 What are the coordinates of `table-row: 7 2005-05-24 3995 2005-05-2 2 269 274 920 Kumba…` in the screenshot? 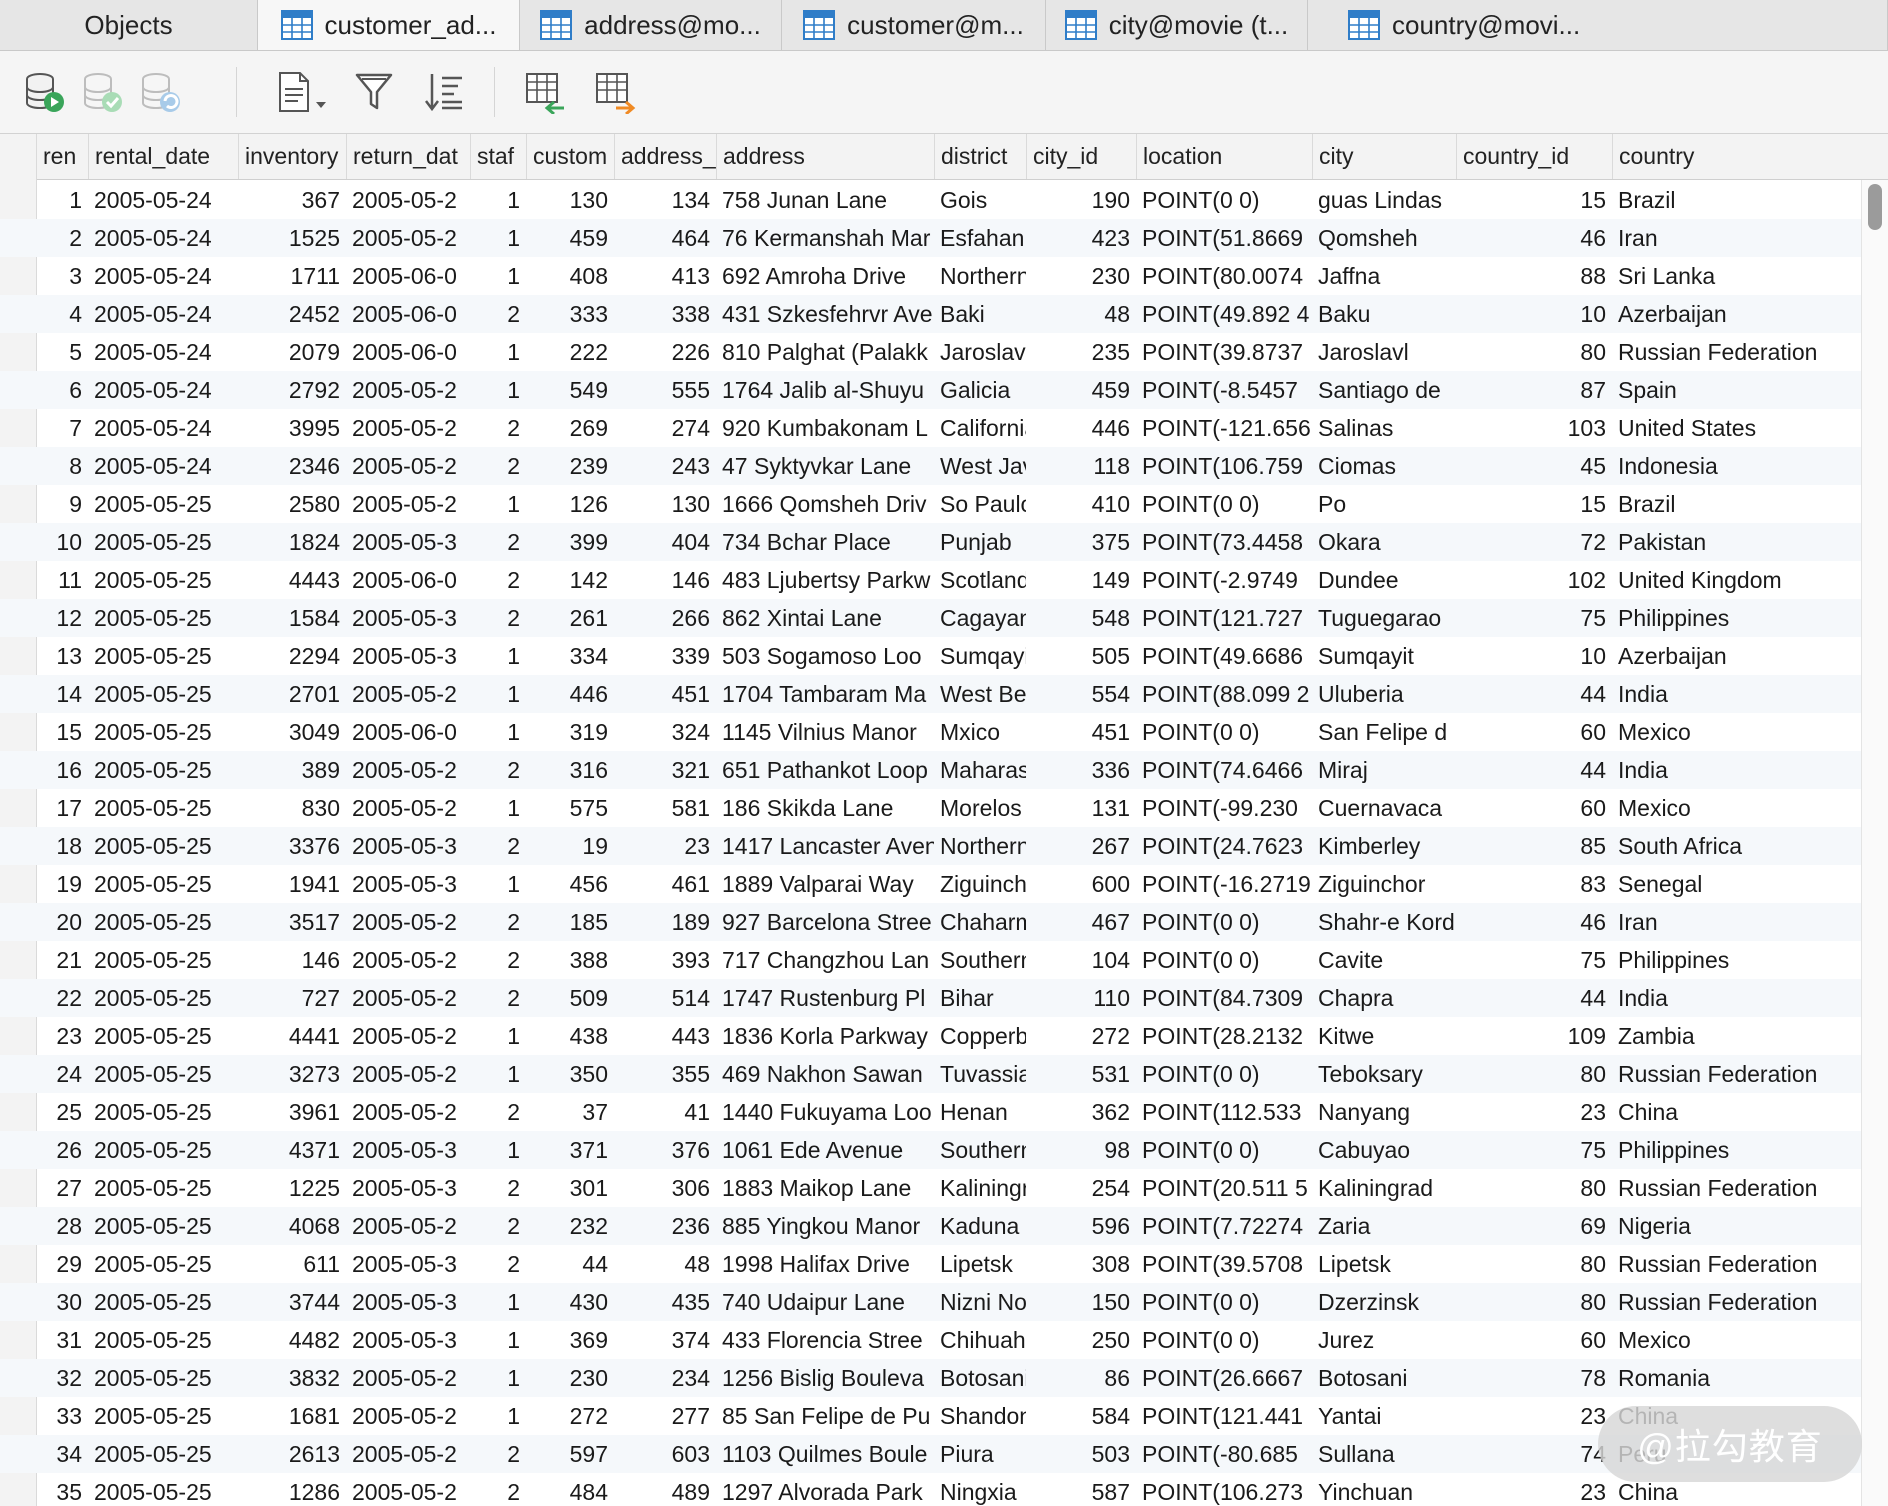 It's located at (931, 428).